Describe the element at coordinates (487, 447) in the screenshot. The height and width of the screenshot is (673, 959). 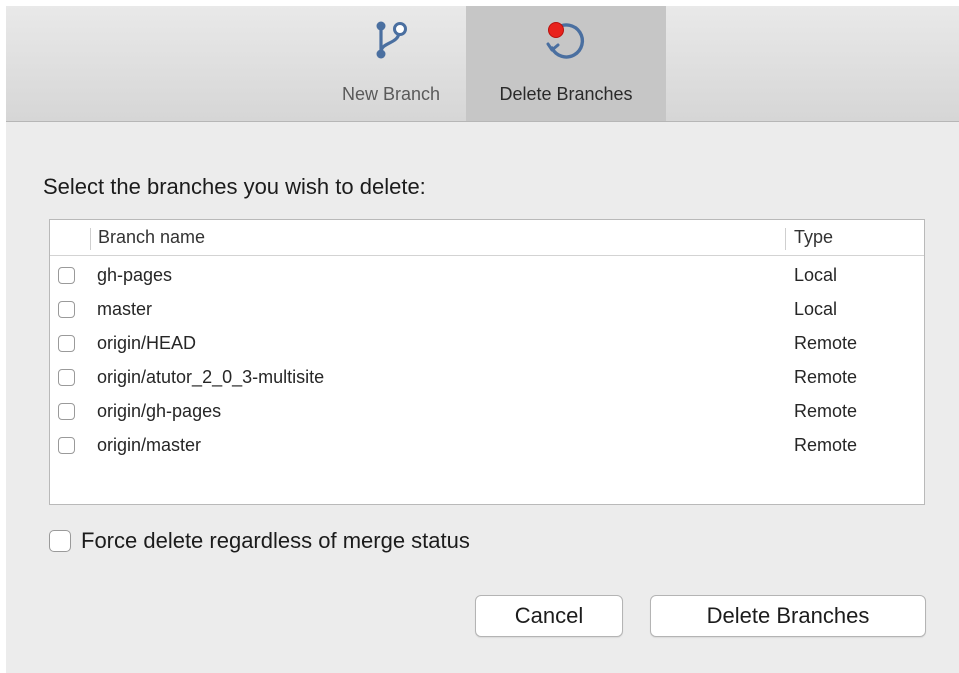
I see `table-row: origin/master Remote` at that location.